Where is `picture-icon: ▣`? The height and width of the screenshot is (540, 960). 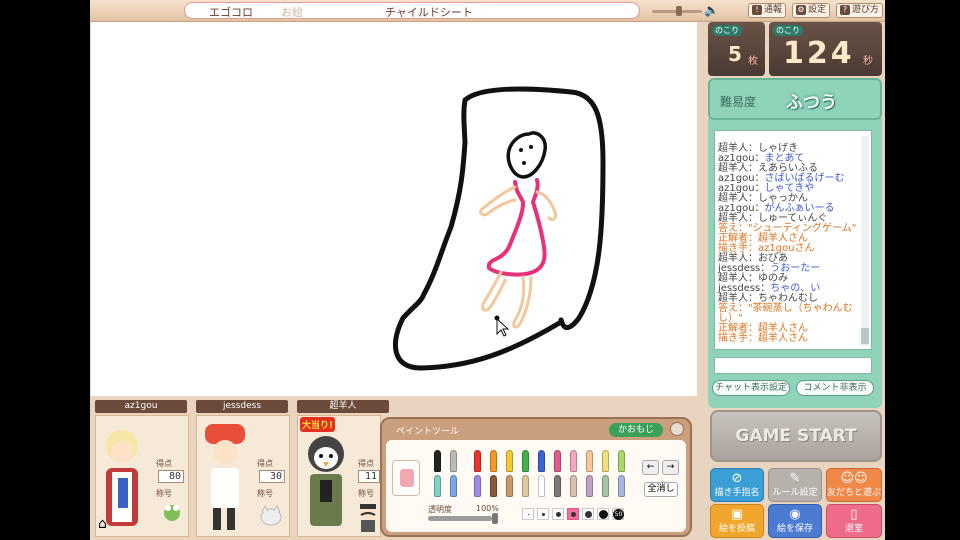
picture-icon: ▣ is located at coordinates (737, 514).